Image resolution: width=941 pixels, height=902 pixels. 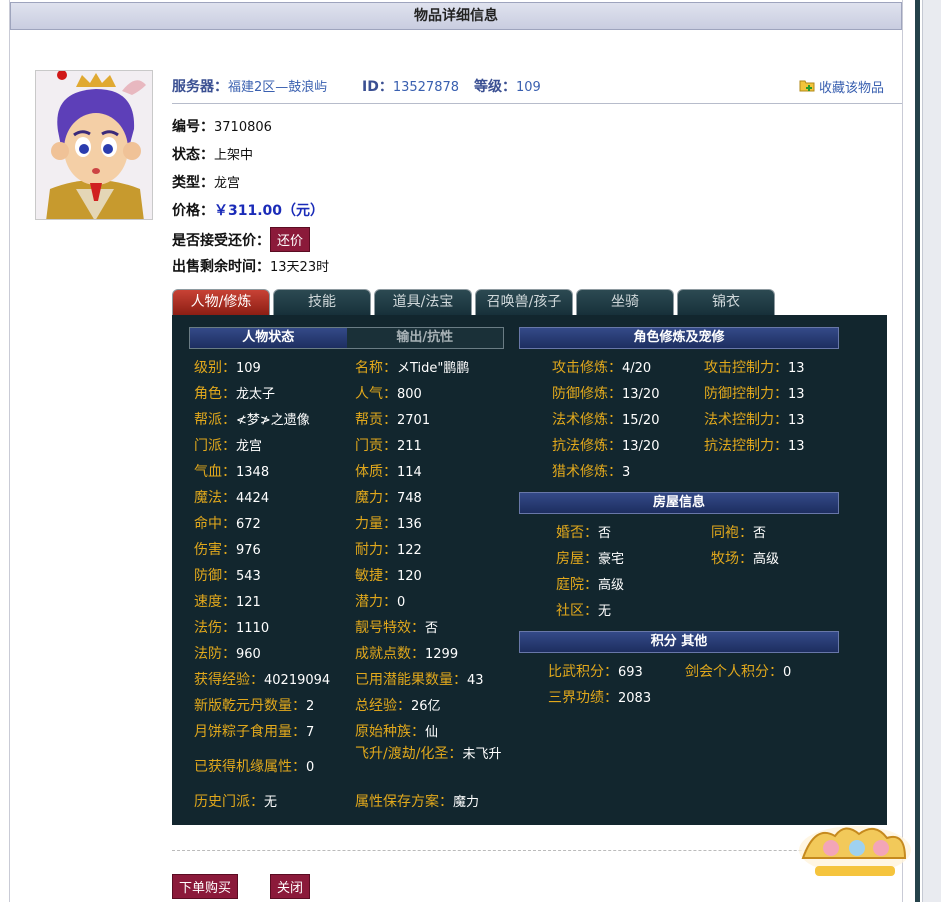 I want to click on right-stat-row: 总经验：26亿, so click(x=398, y=705).